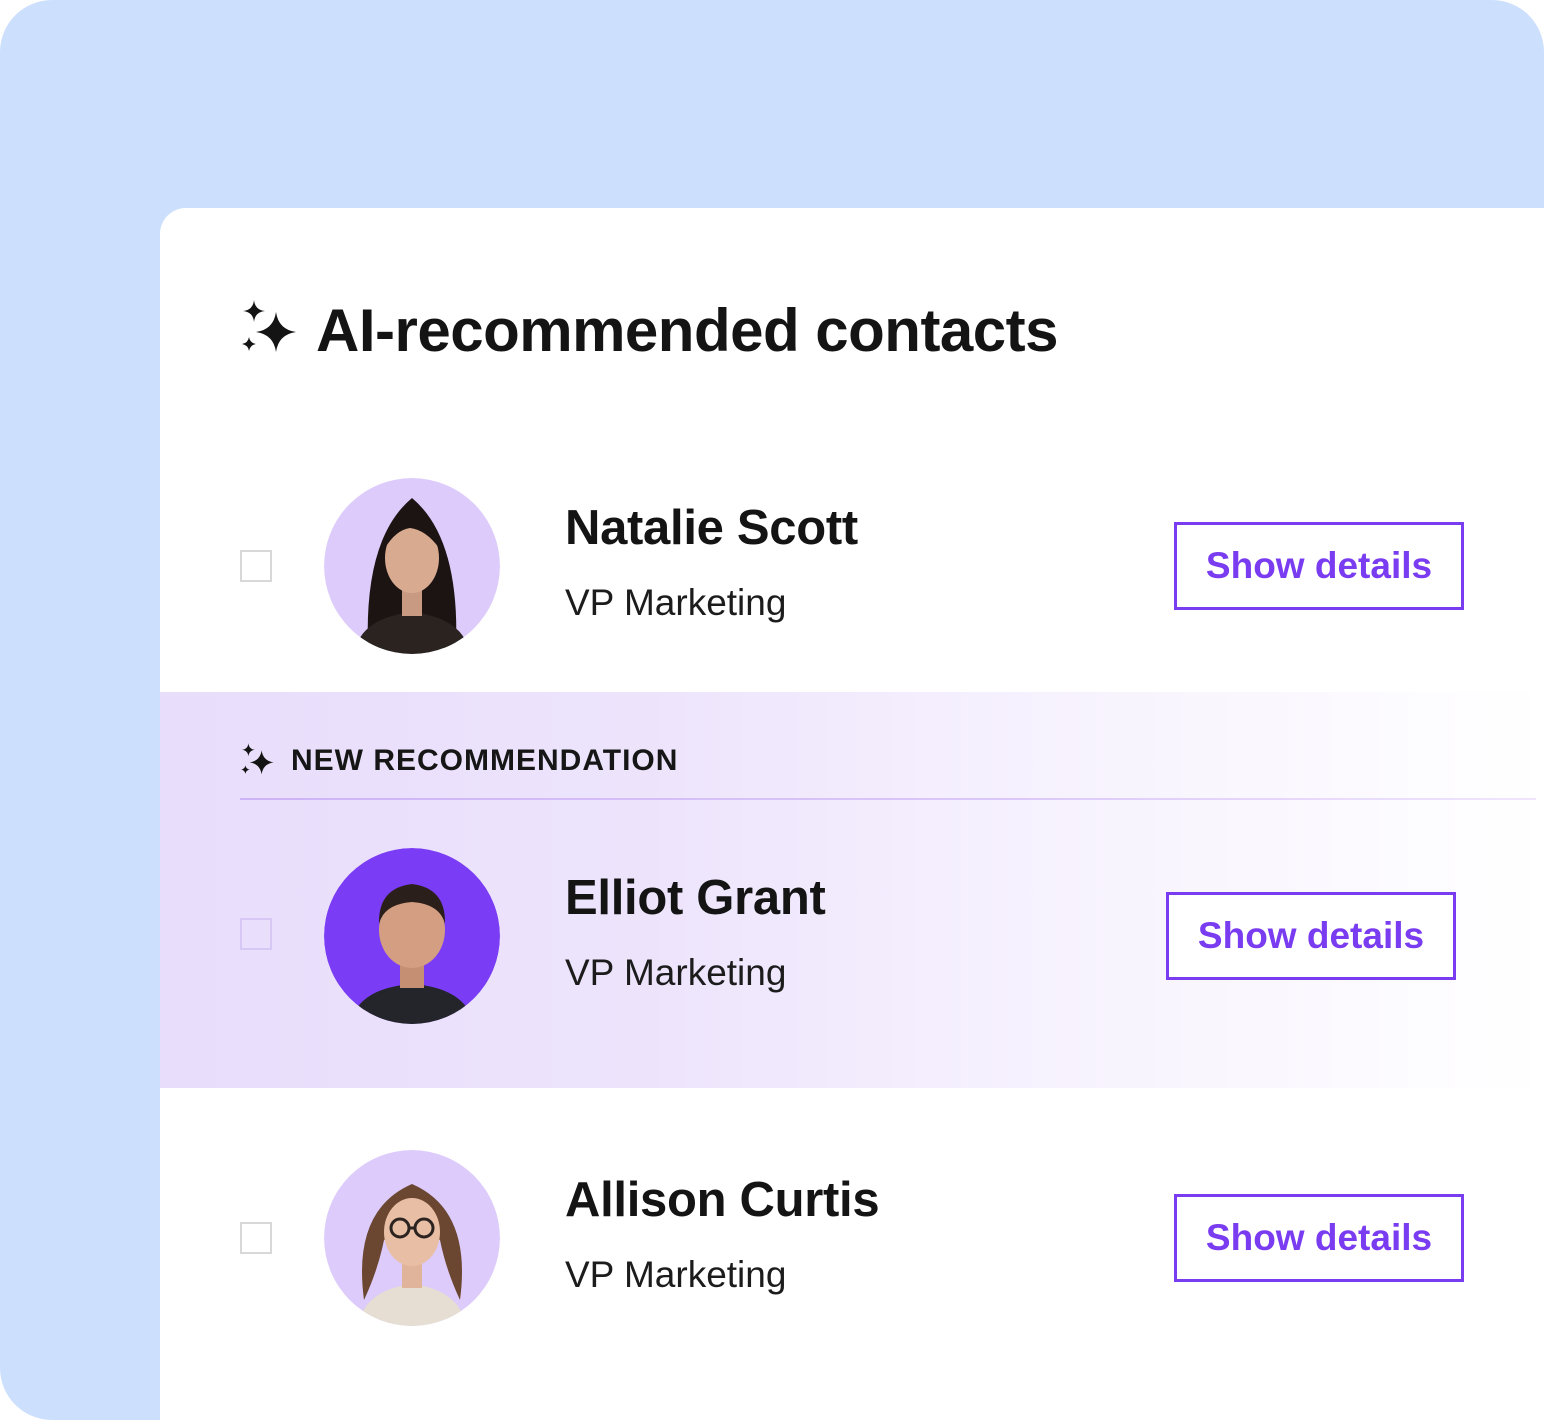 The image size is (1544, 1420). Describe the element at coordinates (711, 528) in the screenshot. I see `contact-name: Natalie Scott` at that location.